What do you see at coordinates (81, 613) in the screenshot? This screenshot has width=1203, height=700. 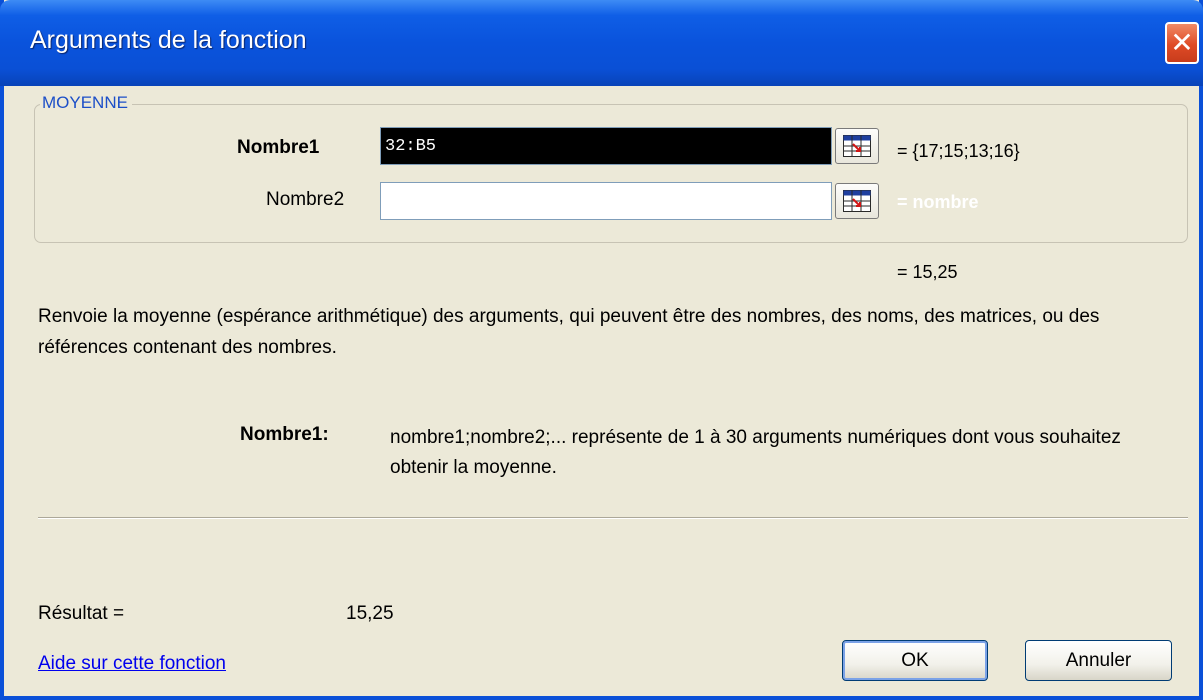 I see `result-label: Résultat =` at bounding box center [81, 613].